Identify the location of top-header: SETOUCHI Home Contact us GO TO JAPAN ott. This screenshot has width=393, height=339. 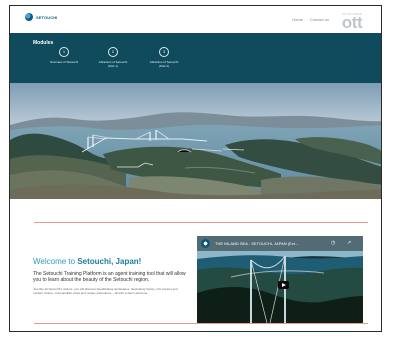
(195, 19).